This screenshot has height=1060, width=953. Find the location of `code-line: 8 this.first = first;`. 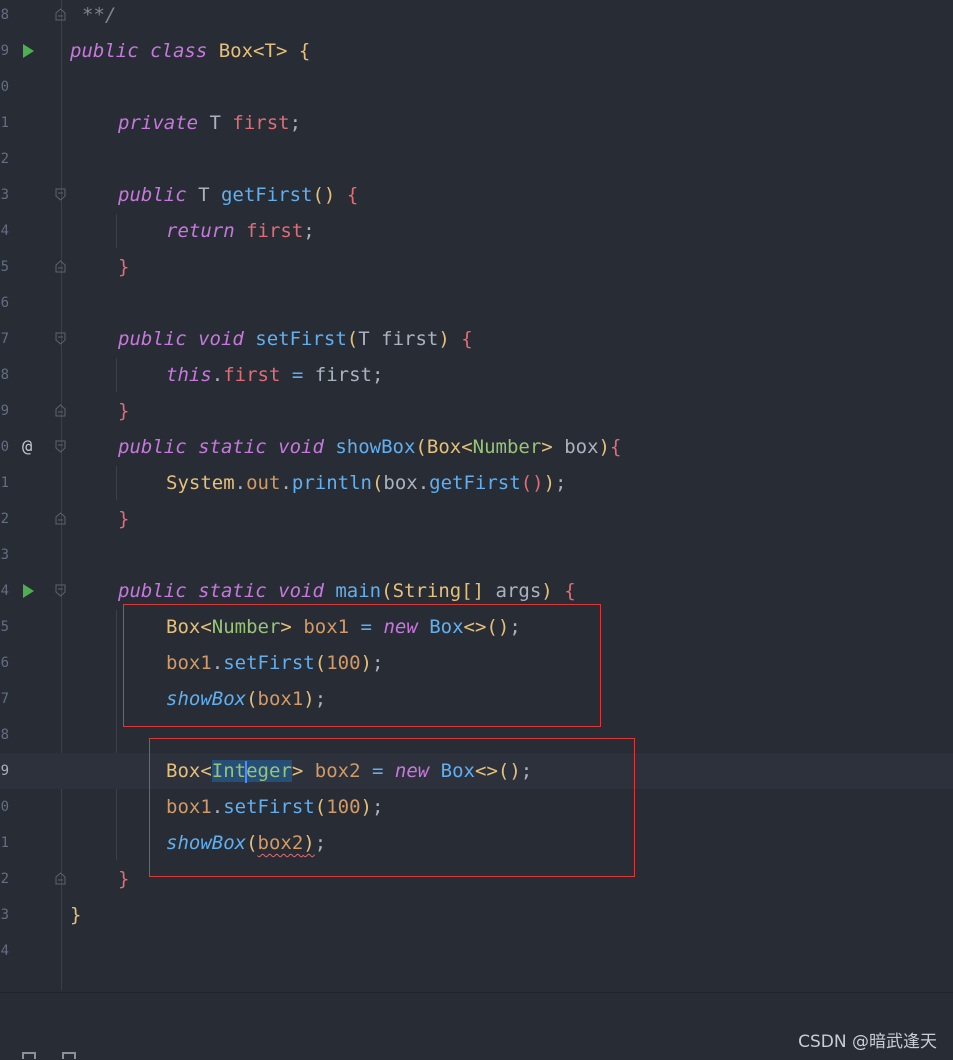

code-line: 8 this.first = first; is located at coordinates (476, 375).